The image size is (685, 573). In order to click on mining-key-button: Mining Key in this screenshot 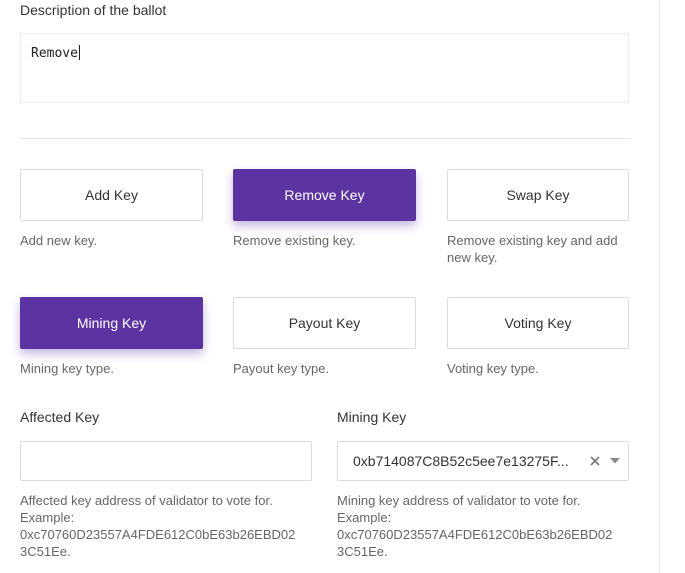, I will do `click(111, 323)`.